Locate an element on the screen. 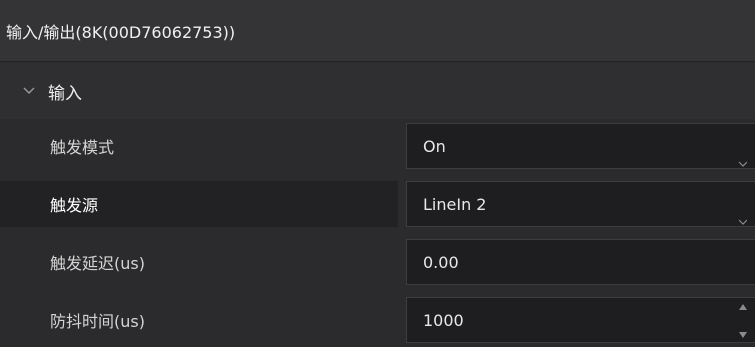  section-input-title: 输入 is located at coordinates (65, 93).